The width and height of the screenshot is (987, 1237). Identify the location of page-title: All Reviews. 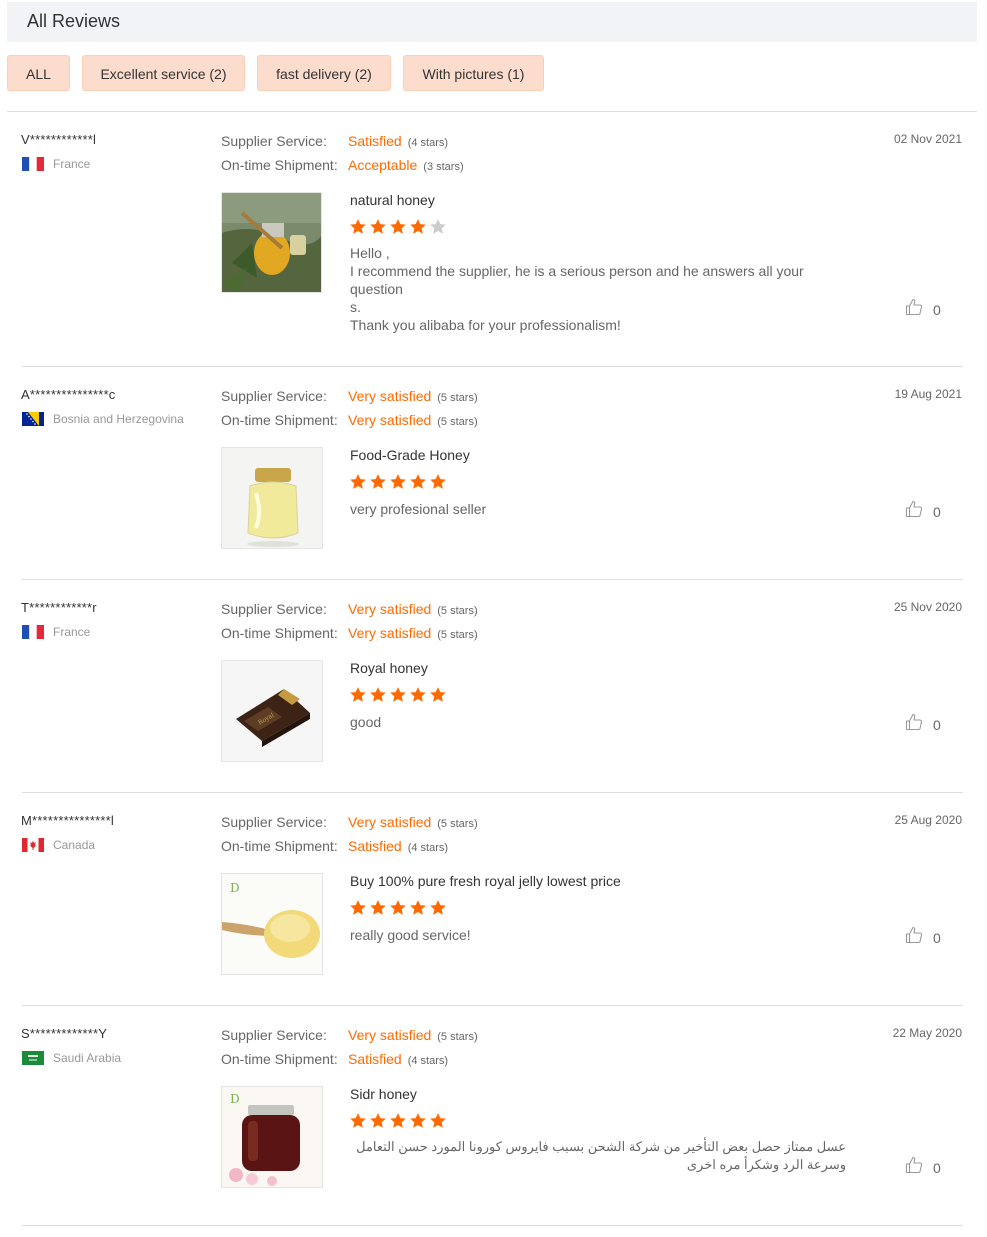
(74, 21).